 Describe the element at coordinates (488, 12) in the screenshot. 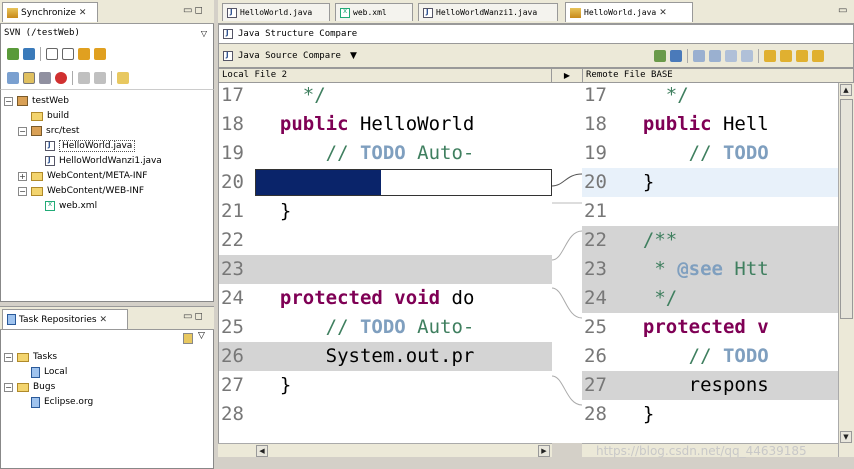

I see `editor-tab: HelloWorldWanzi1.java` at that location.